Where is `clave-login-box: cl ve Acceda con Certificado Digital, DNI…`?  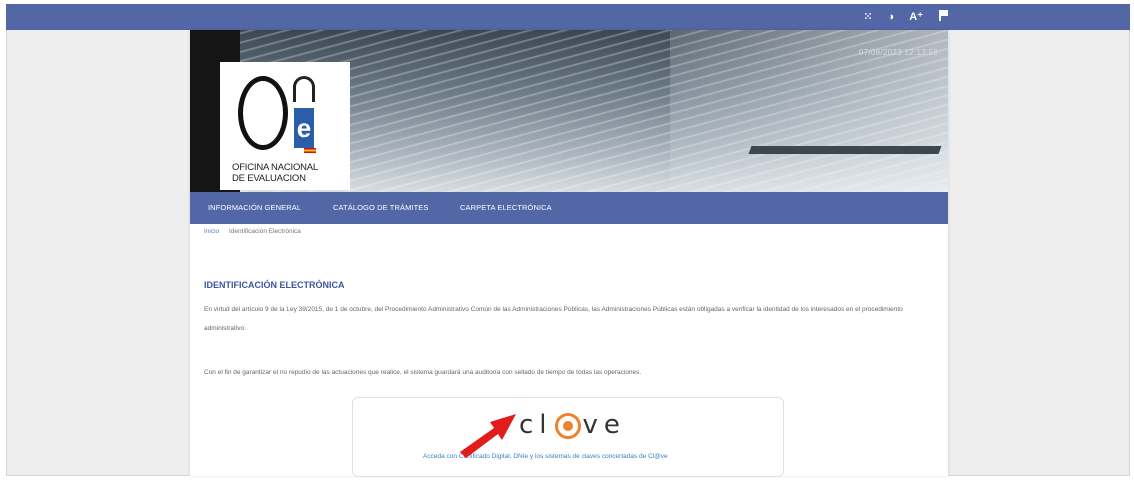
clave-login-box: cl ve Acceda con Certificado Digital, DNI… is located at coordinates (568, 437).